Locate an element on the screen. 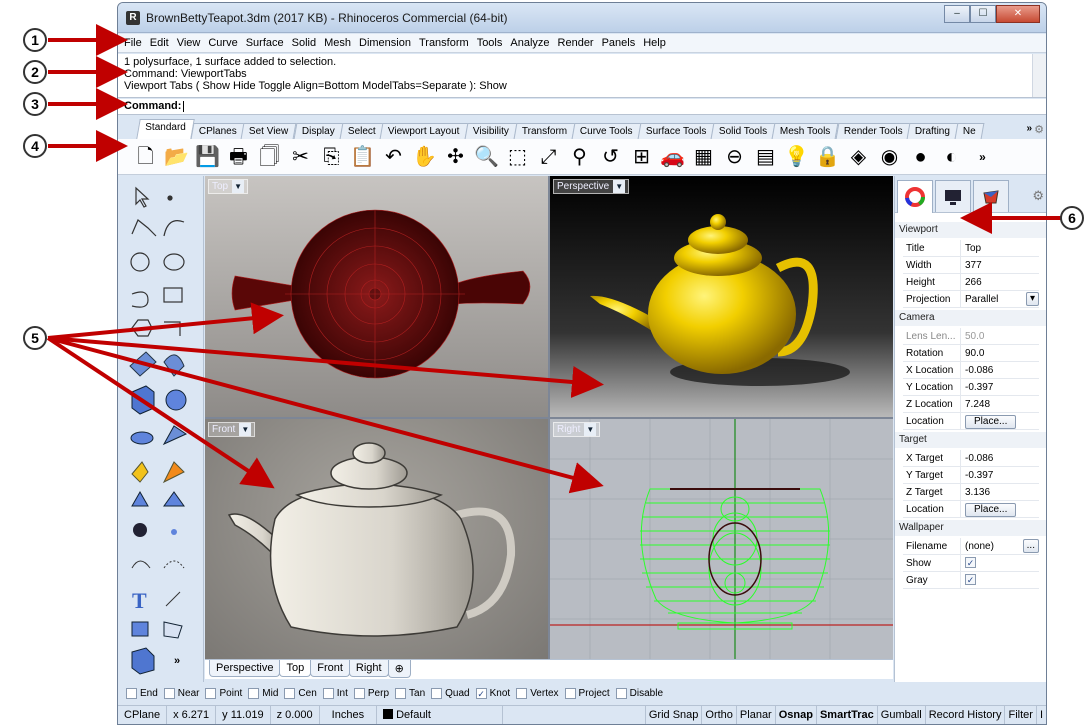 The image size is (1089, 728). menu-view: View is located at coordinates (189, 43).